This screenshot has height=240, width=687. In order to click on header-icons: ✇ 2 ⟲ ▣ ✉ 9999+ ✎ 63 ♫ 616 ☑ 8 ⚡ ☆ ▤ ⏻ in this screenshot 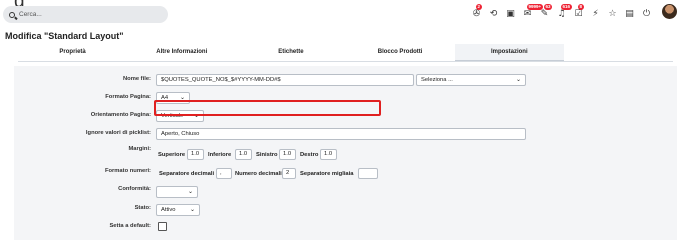, I will do `click(561, 12)`.